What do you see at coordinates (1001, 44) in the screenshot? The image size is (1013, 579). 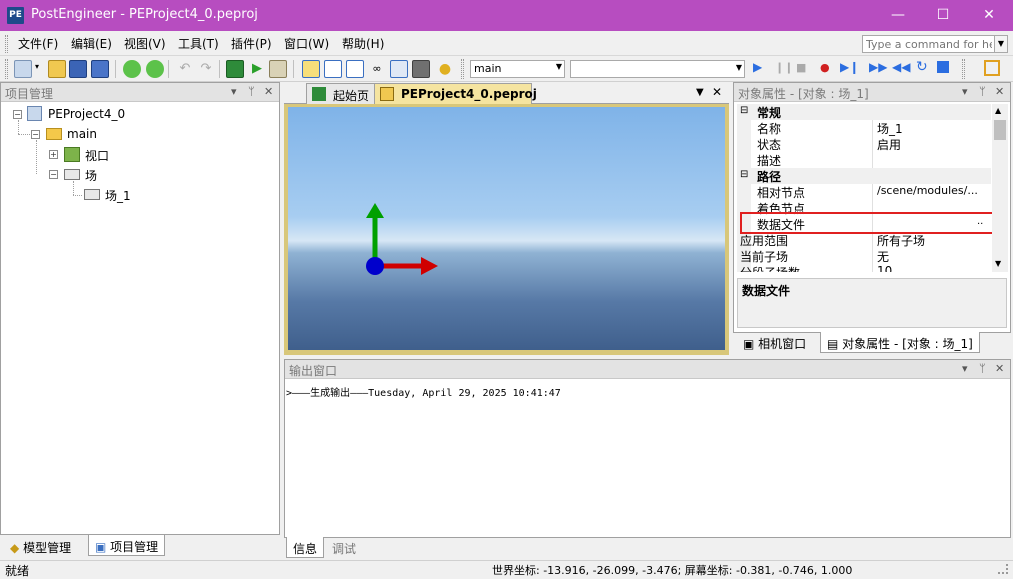 I see `command-dropdown-icon: ▼` at bounding box center [1001, 44].